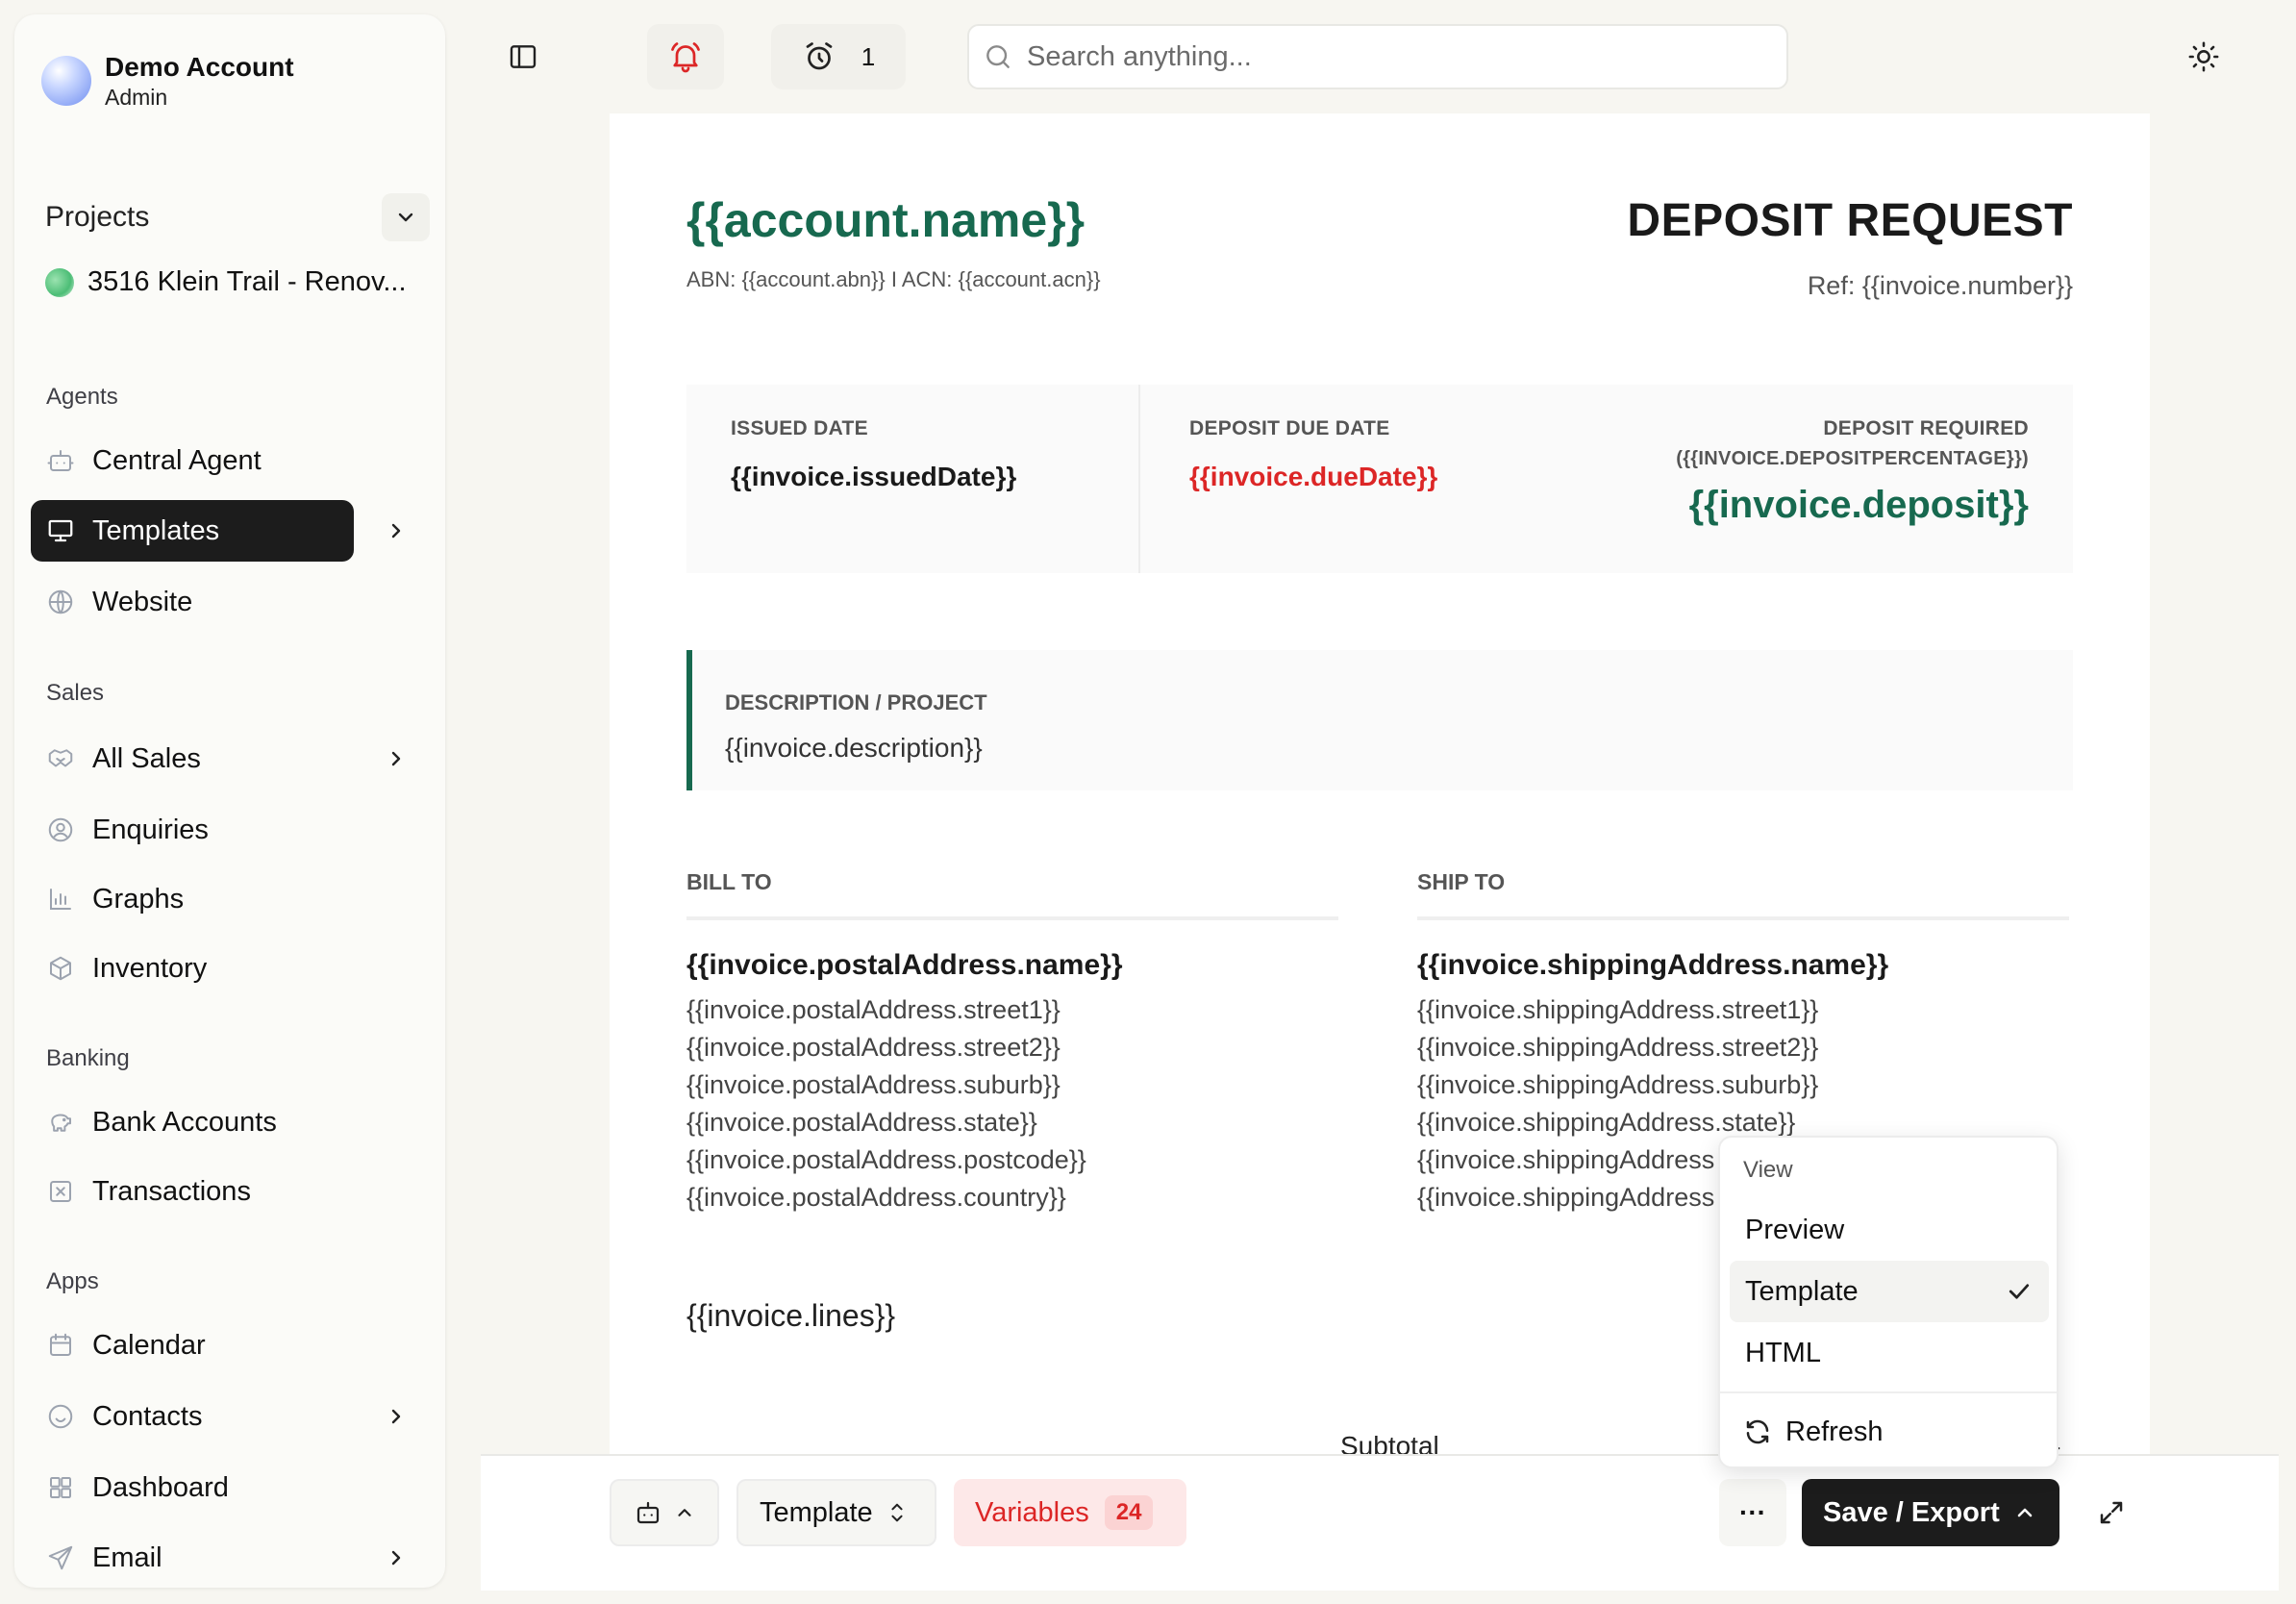  Describe the element at coordinates (1653, 965) in the screenshot. I see `ship-to-name: {{invoice.shippingAddress.name}}` at that location.